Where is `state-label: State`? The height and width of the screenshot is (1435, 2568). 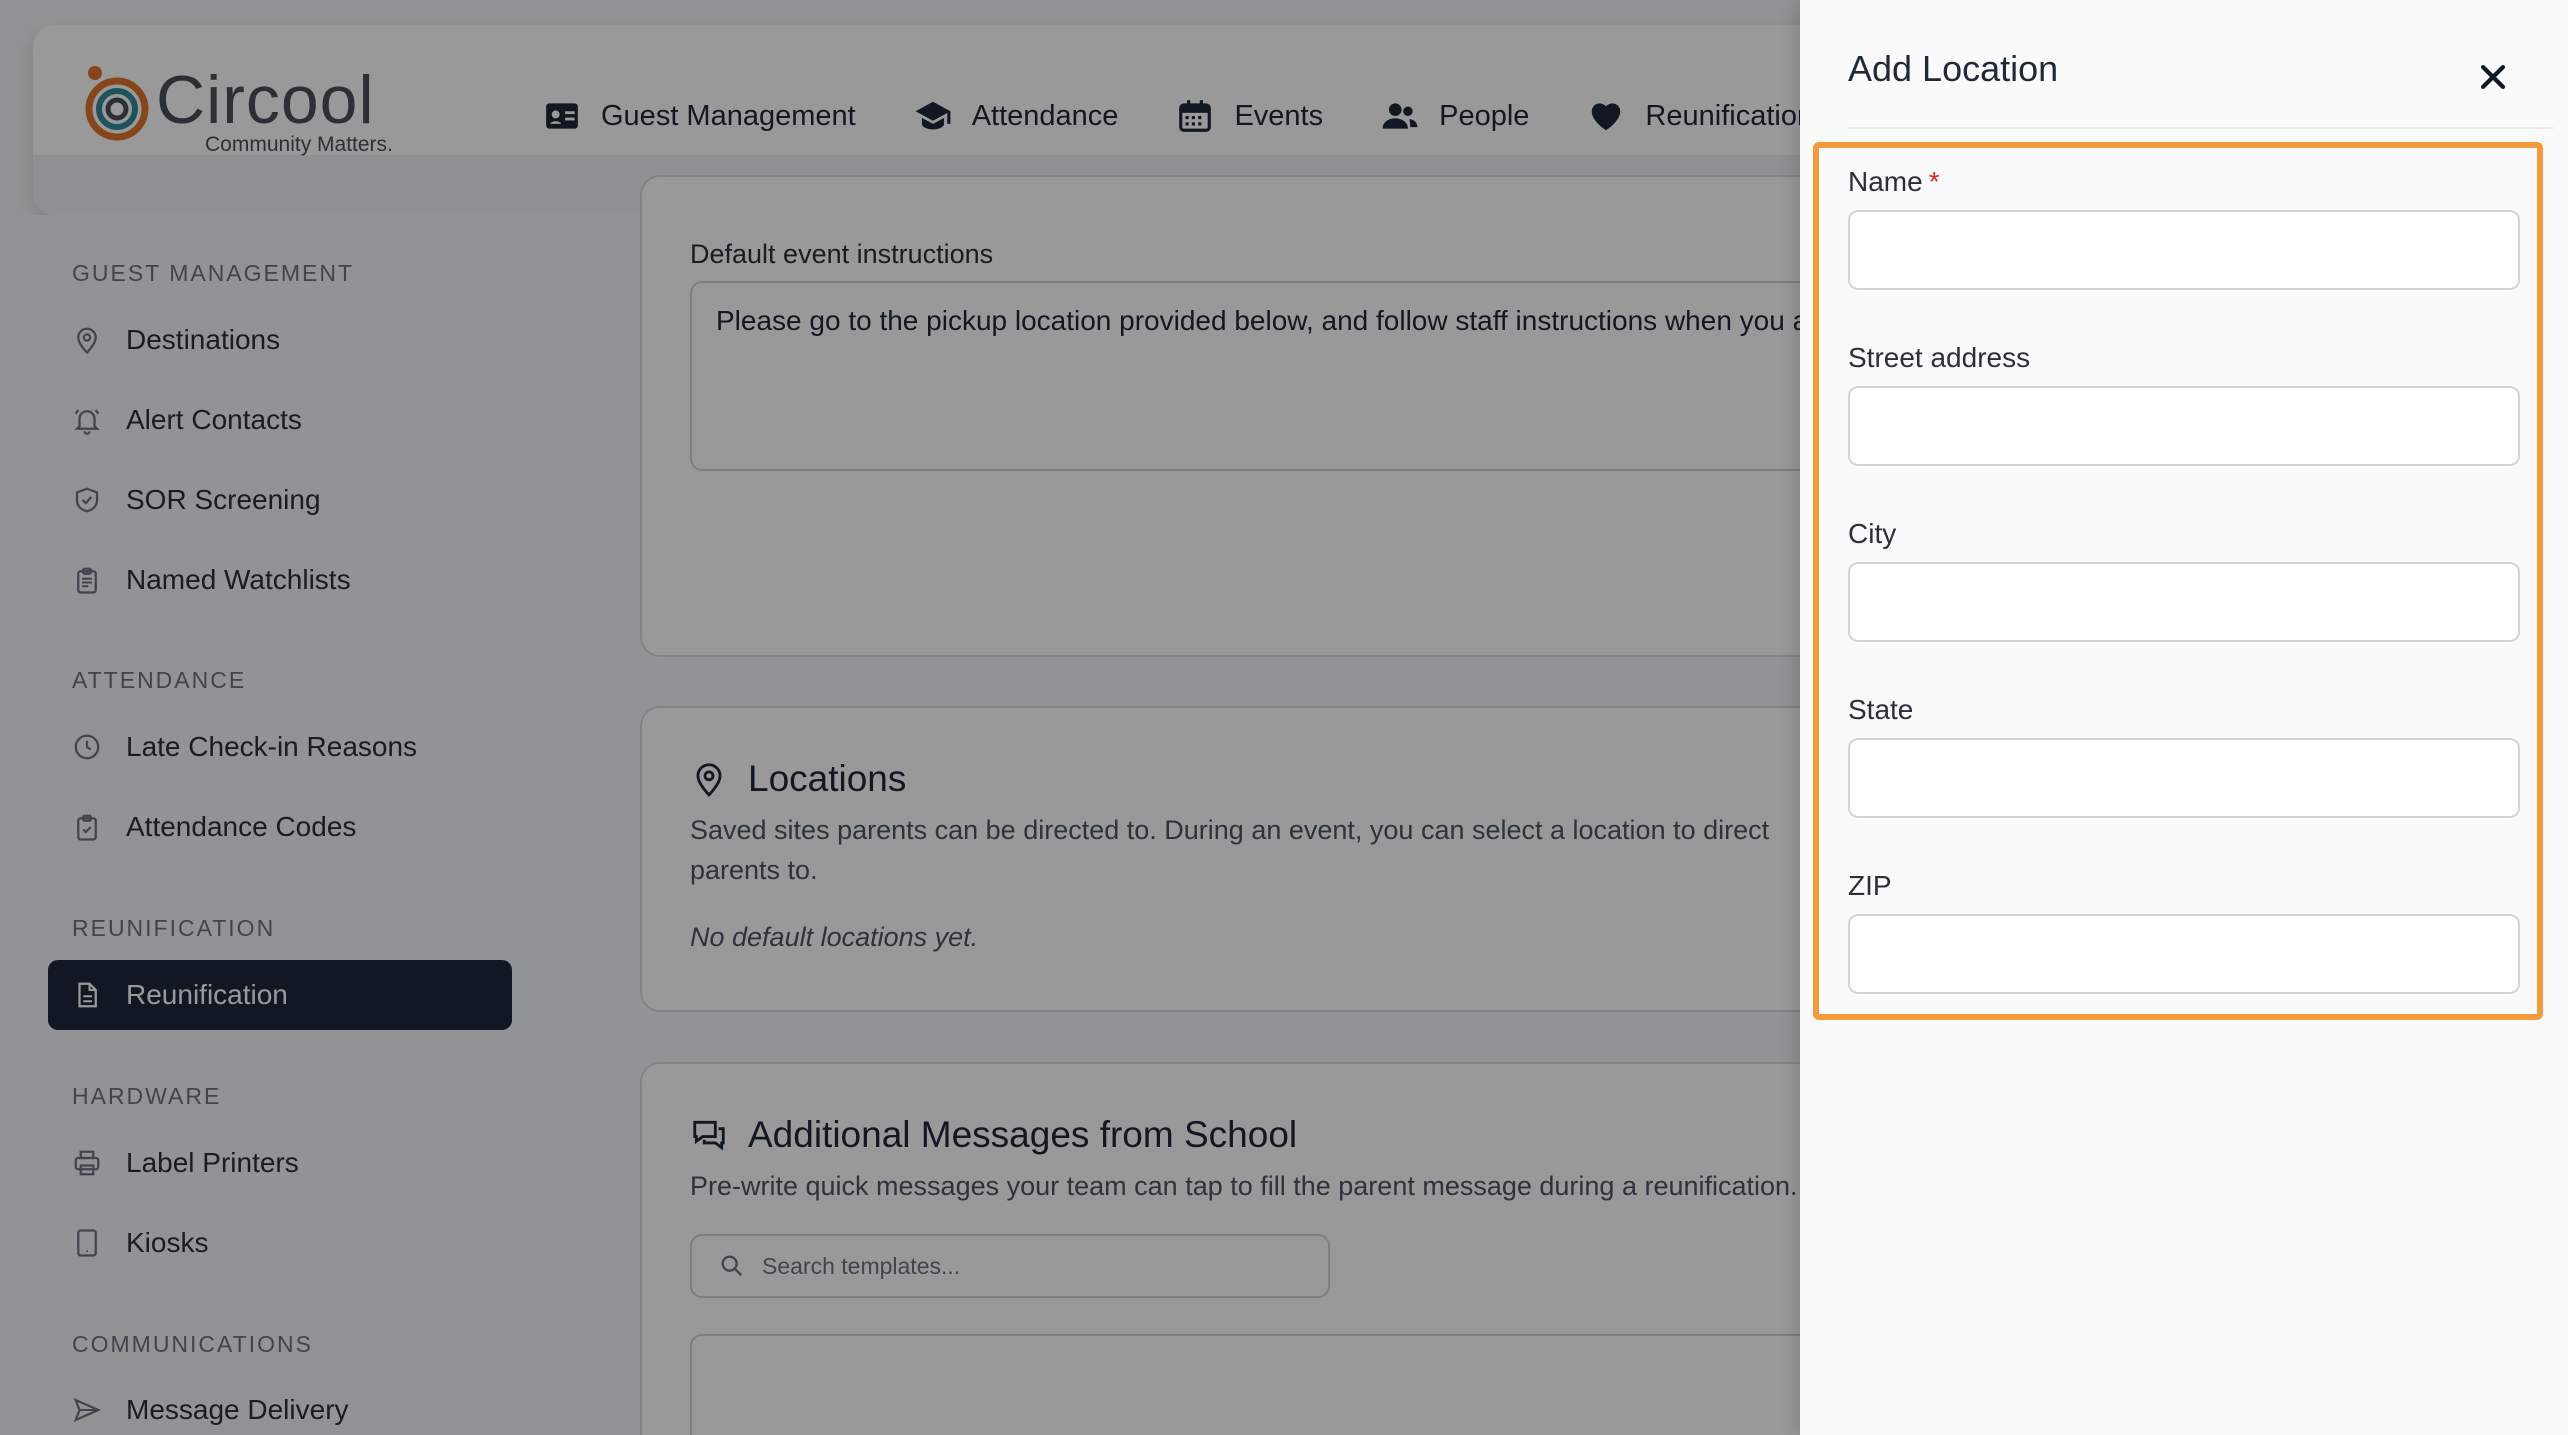
state-label: State is located at coordinates (1881, 709).